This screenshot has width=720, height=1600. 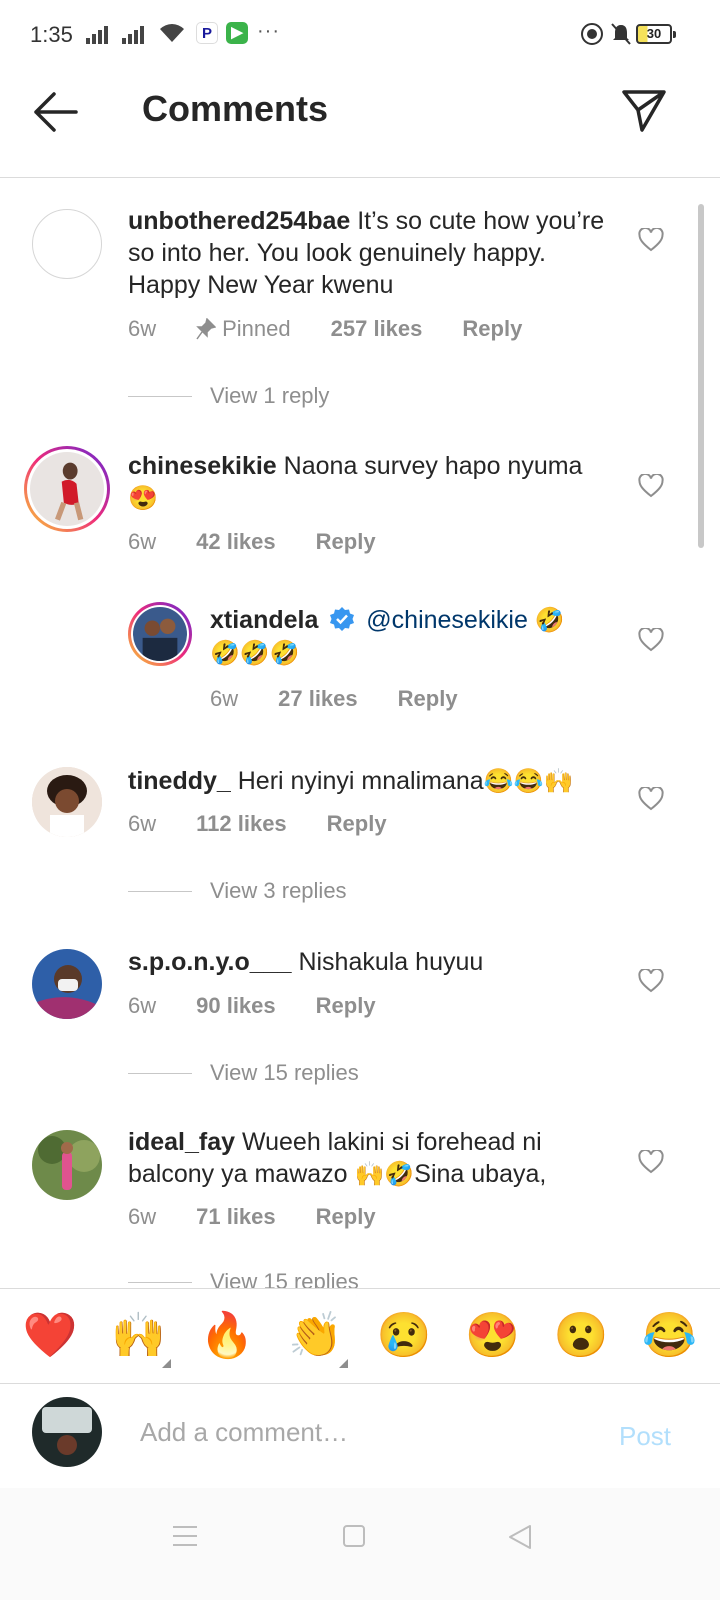 What do you see at coordinates (207, 33) in the screenshot?
I see `app-p-icon: P` at bounding box center [207, 33].